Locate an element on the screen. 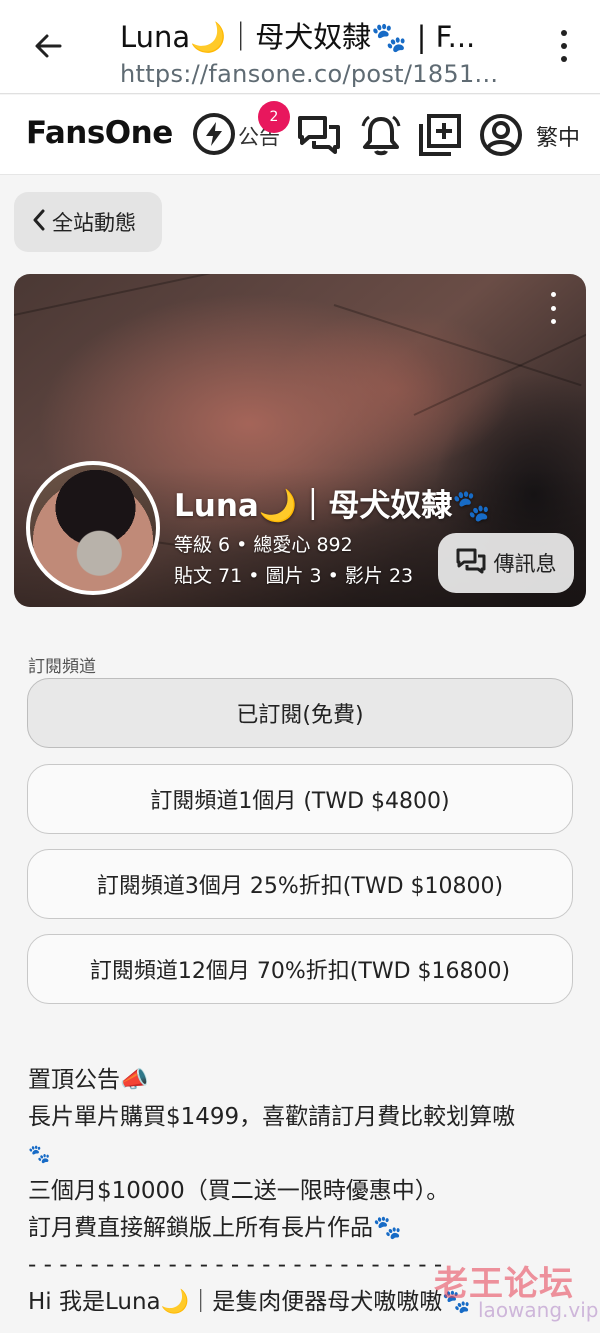 This screenshot has width=600, height=1333. cover-menu-icon is located at coordinates (553, 308).